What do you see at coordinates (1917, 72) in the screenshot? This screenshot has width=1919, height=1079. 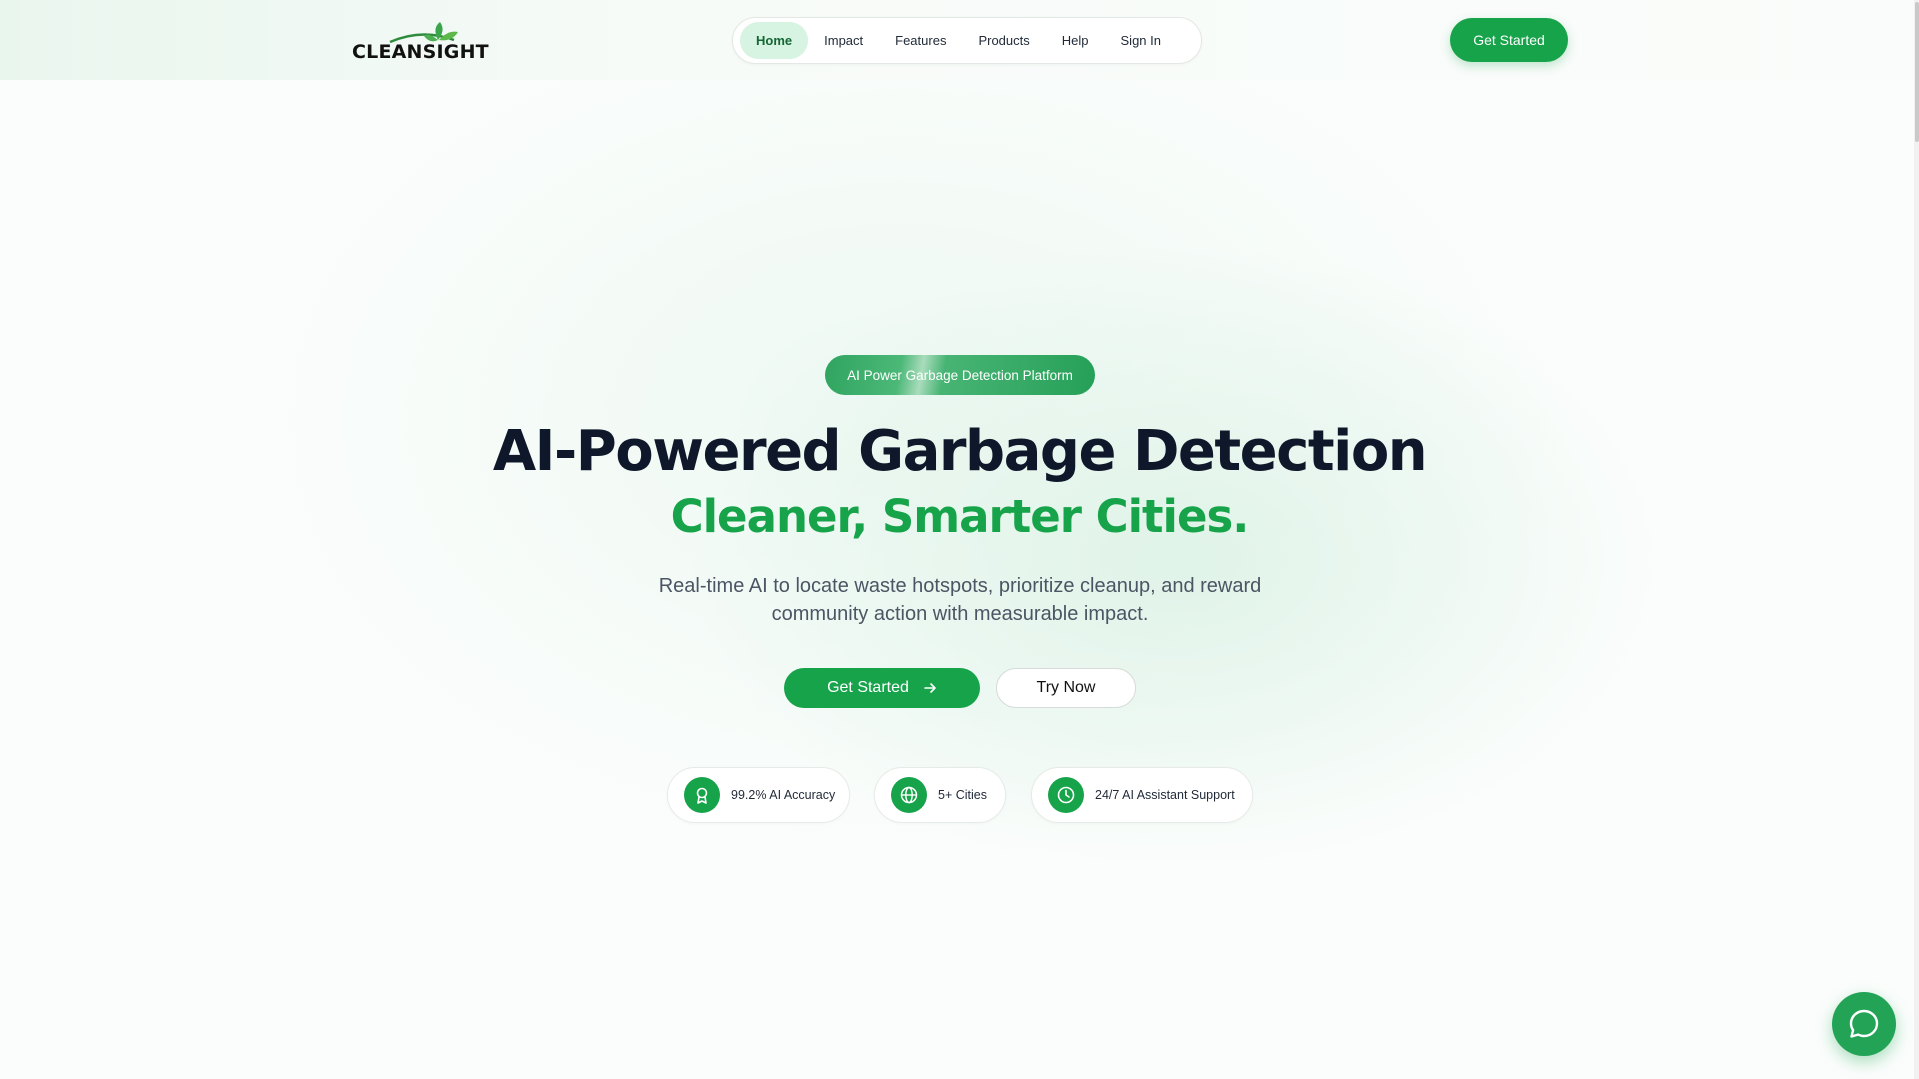 I see `scrollbar-thumb` at bounding box center [1917, 72].